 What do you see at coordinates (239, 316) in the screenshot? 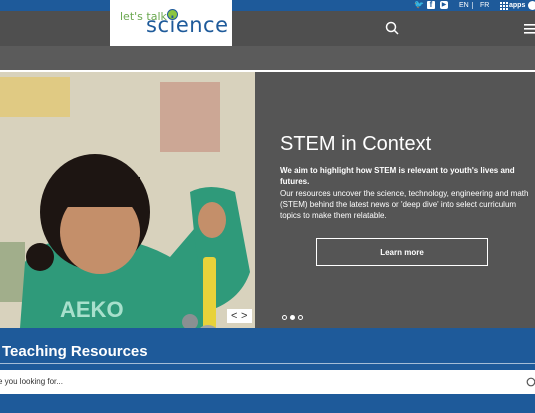
I see `carousel-arrows: < >` at bounding box center [239, 316].